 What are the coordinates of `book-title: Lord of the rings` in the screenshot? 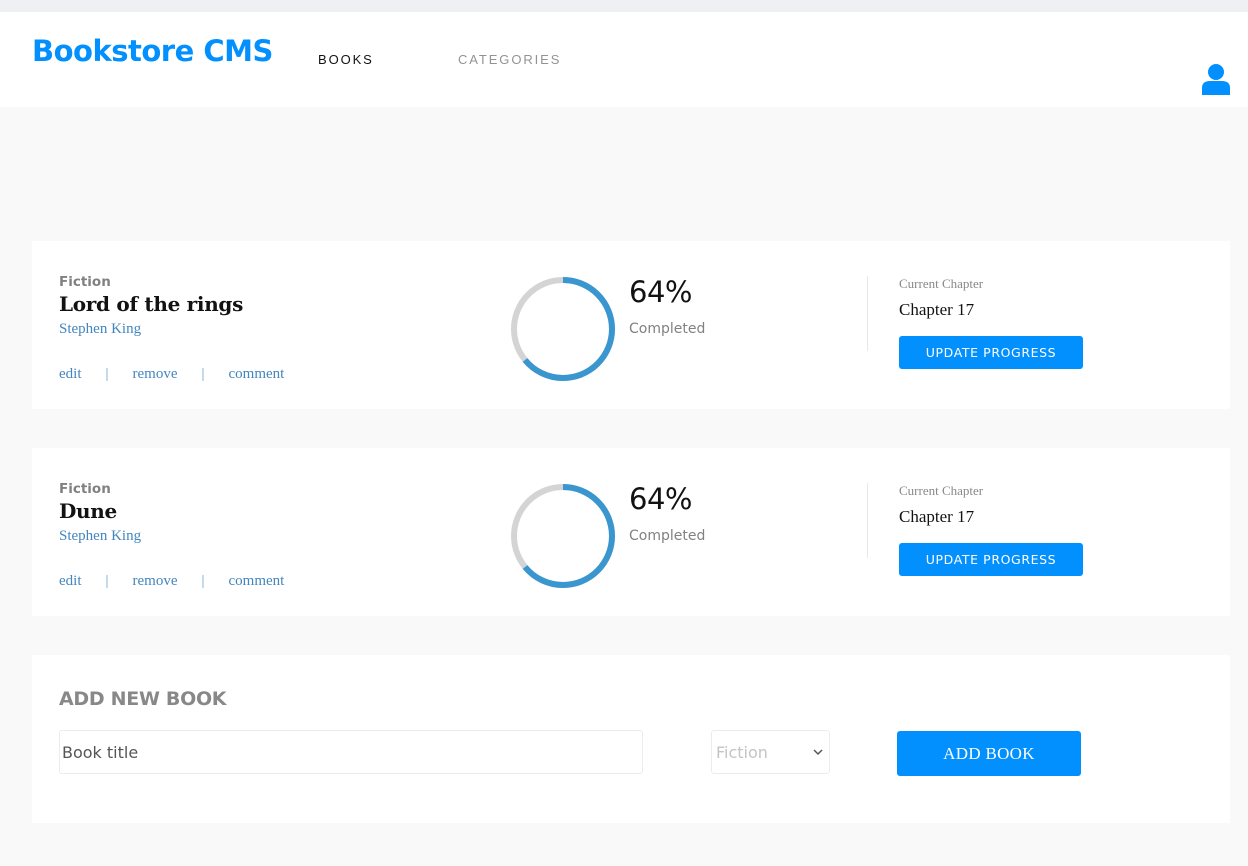 It's located at (151, 304).